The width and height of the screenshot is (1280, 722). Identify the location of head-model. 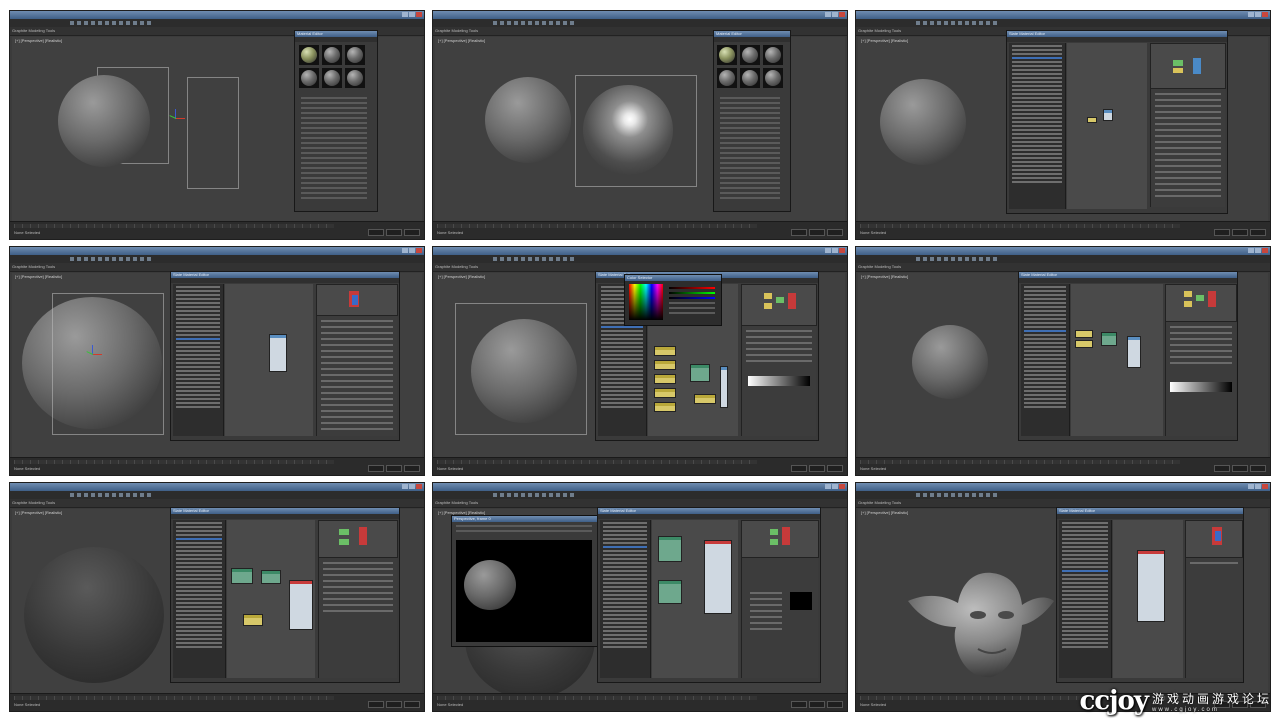
(981, 618).